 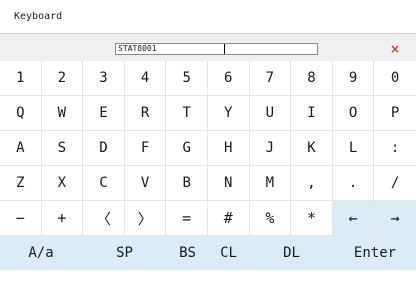 I want to click on key-s: S, so click(x=63, y=148).